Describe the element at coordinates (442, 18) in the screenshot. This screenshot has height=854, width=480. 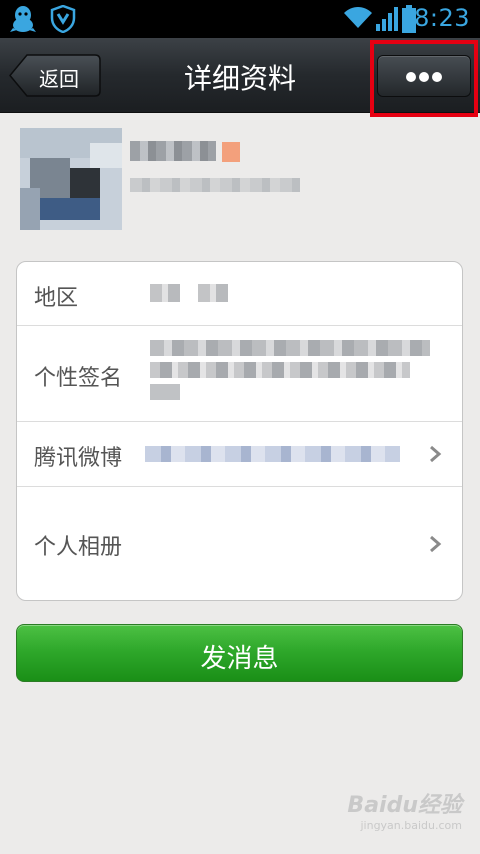
I see `clock-time: 8:23` at that location.